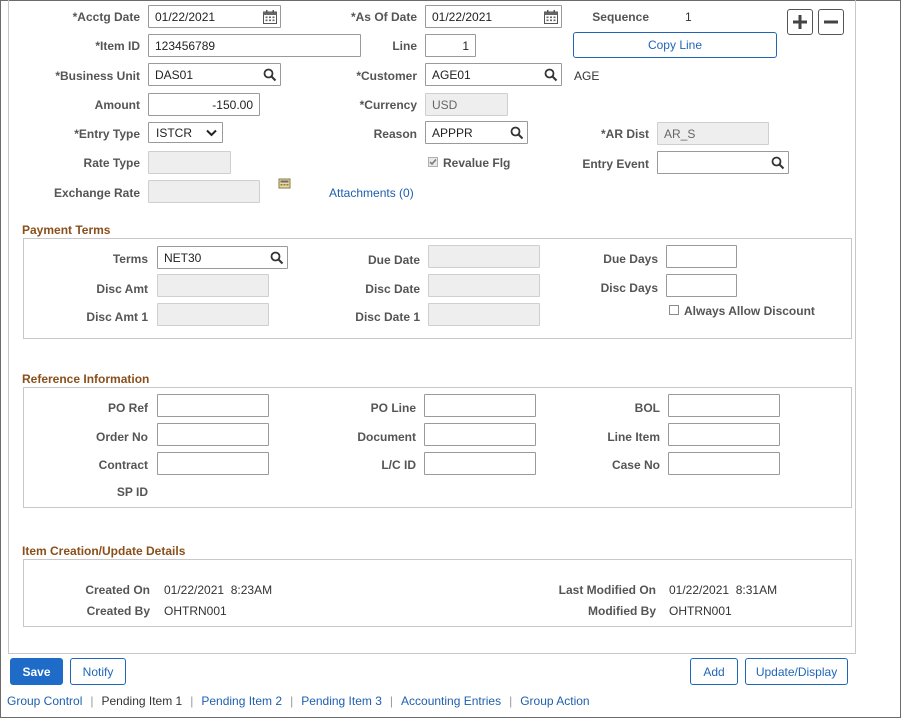  What do you see at coordinates (484, 285) in the screenshot?
I see `disc-date-input` at bounding box center [484, 285].